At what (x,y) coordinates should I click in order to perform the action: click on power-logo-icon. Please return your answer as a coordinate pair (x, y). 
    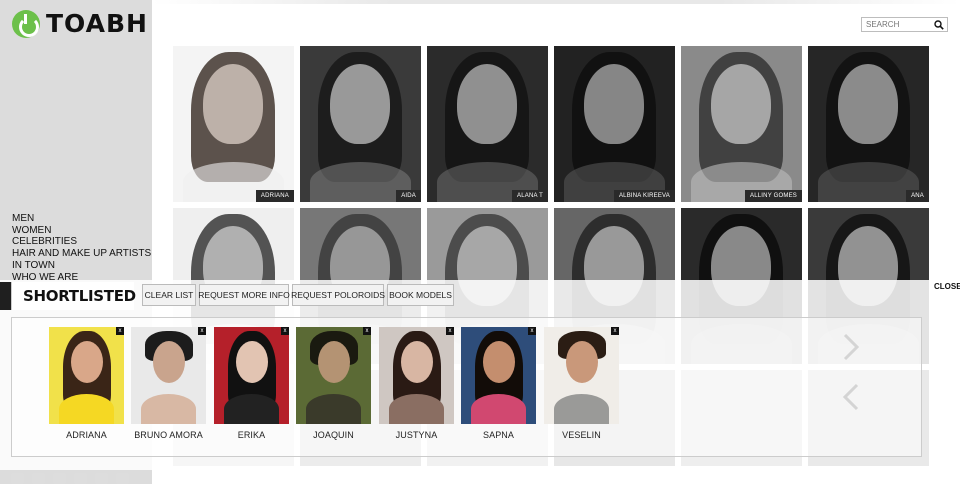
    Looking at the image, I should click on (26, 23).